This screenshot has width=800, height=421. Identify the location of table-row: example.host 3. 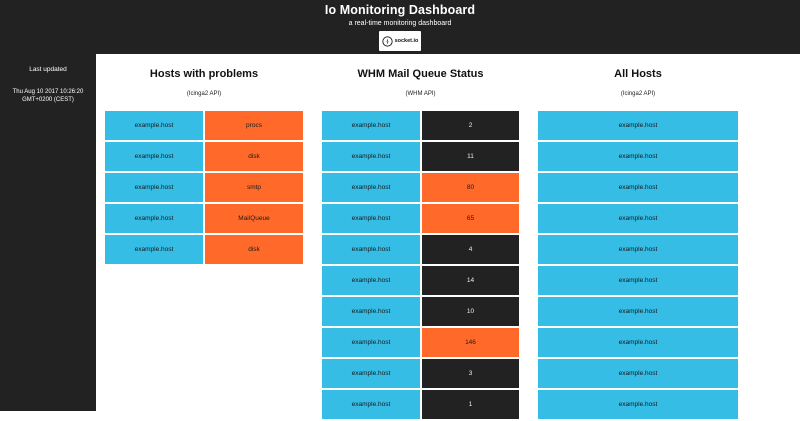
(420, 373).